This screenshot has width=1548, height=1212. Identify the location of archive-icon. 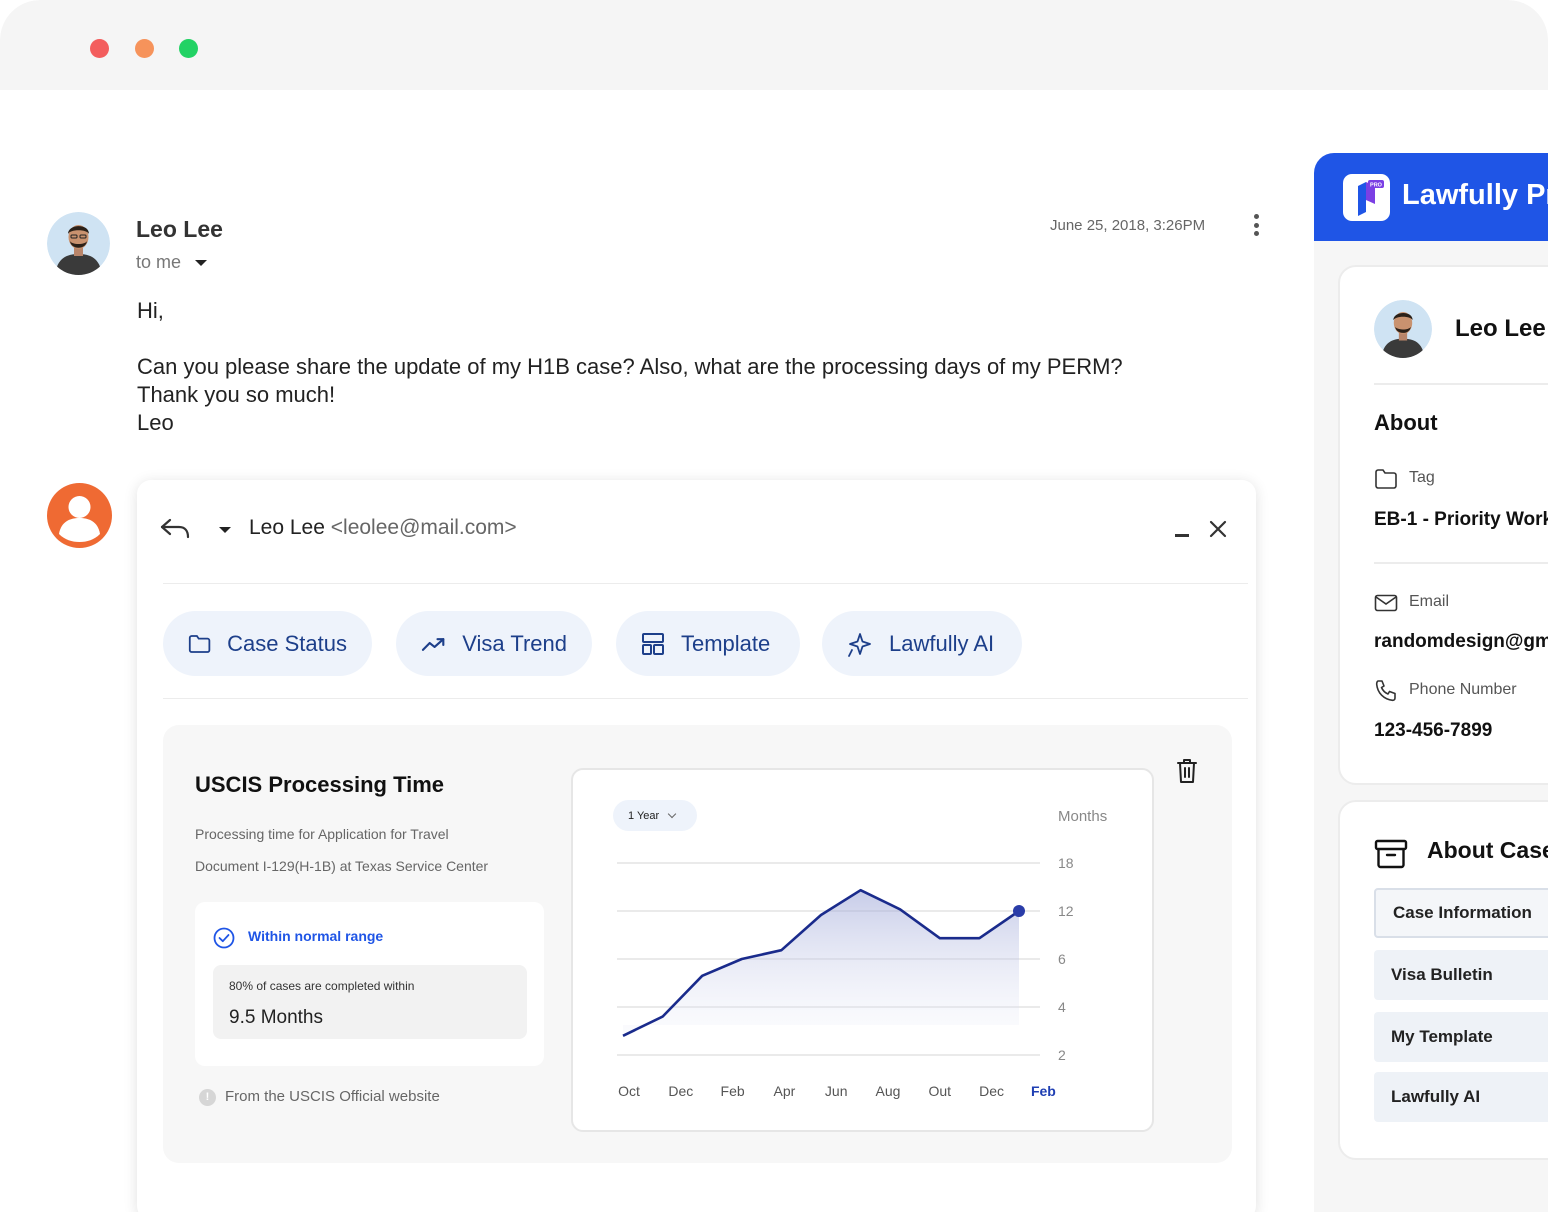
(1391, 854).